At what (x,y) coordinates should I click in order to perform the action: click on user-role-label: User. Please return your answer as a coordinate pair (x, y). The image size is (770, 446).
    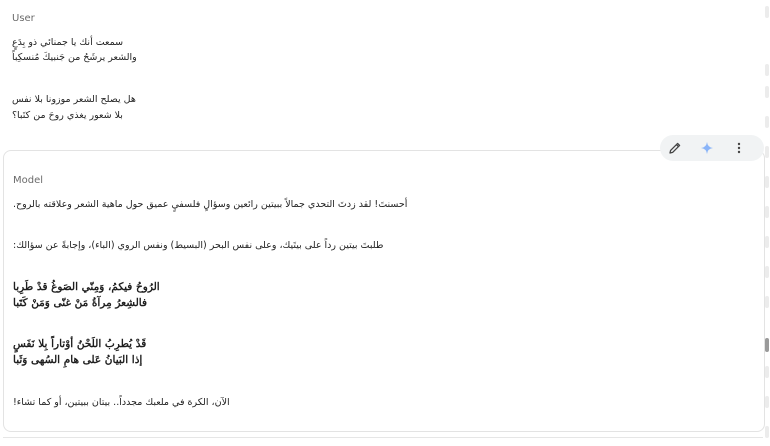
    Looking at the image, I should click on (23, 18).